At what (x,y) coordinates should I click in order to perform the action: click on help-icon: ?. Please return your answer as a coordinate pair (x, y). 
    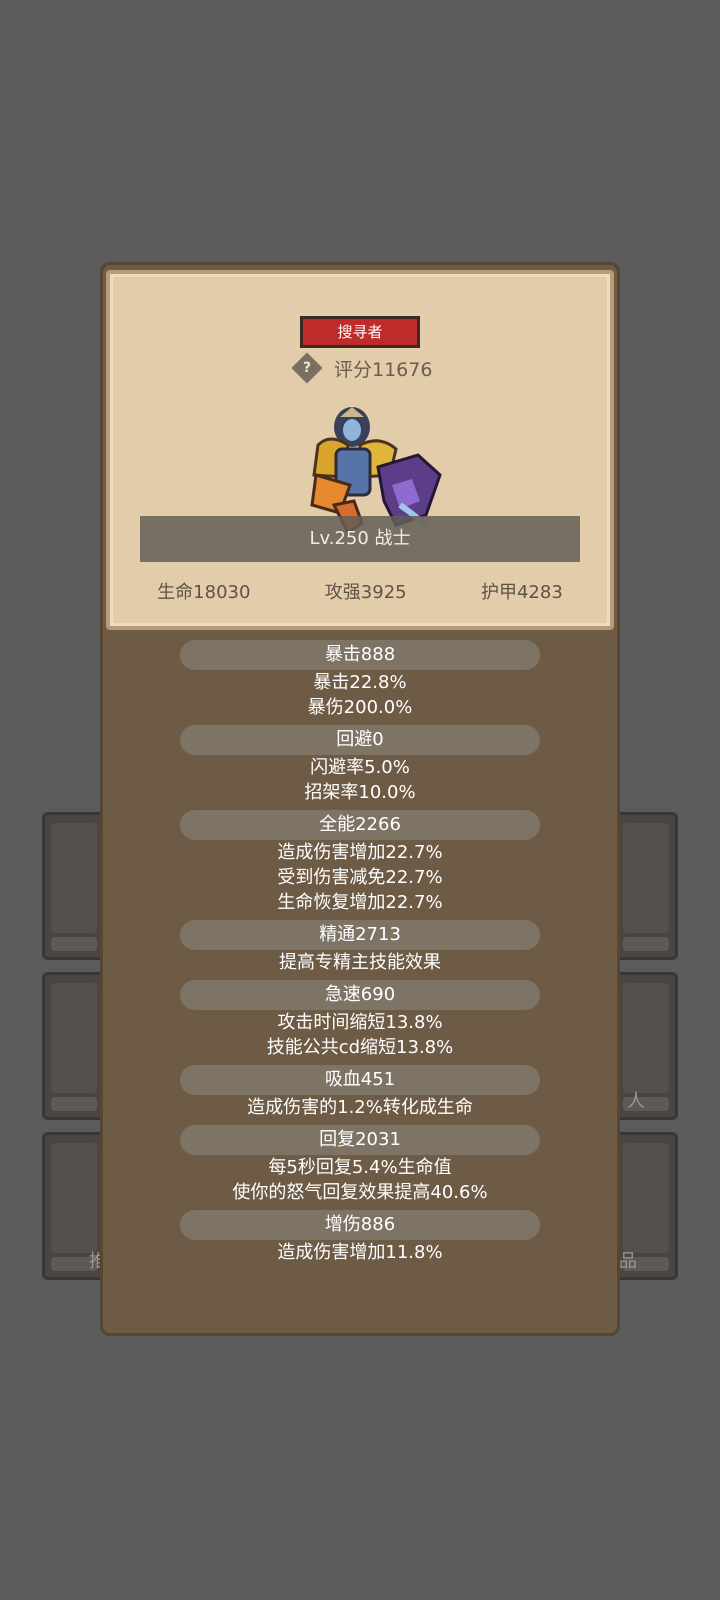
    Looking at the image, I should click on (307, 368).